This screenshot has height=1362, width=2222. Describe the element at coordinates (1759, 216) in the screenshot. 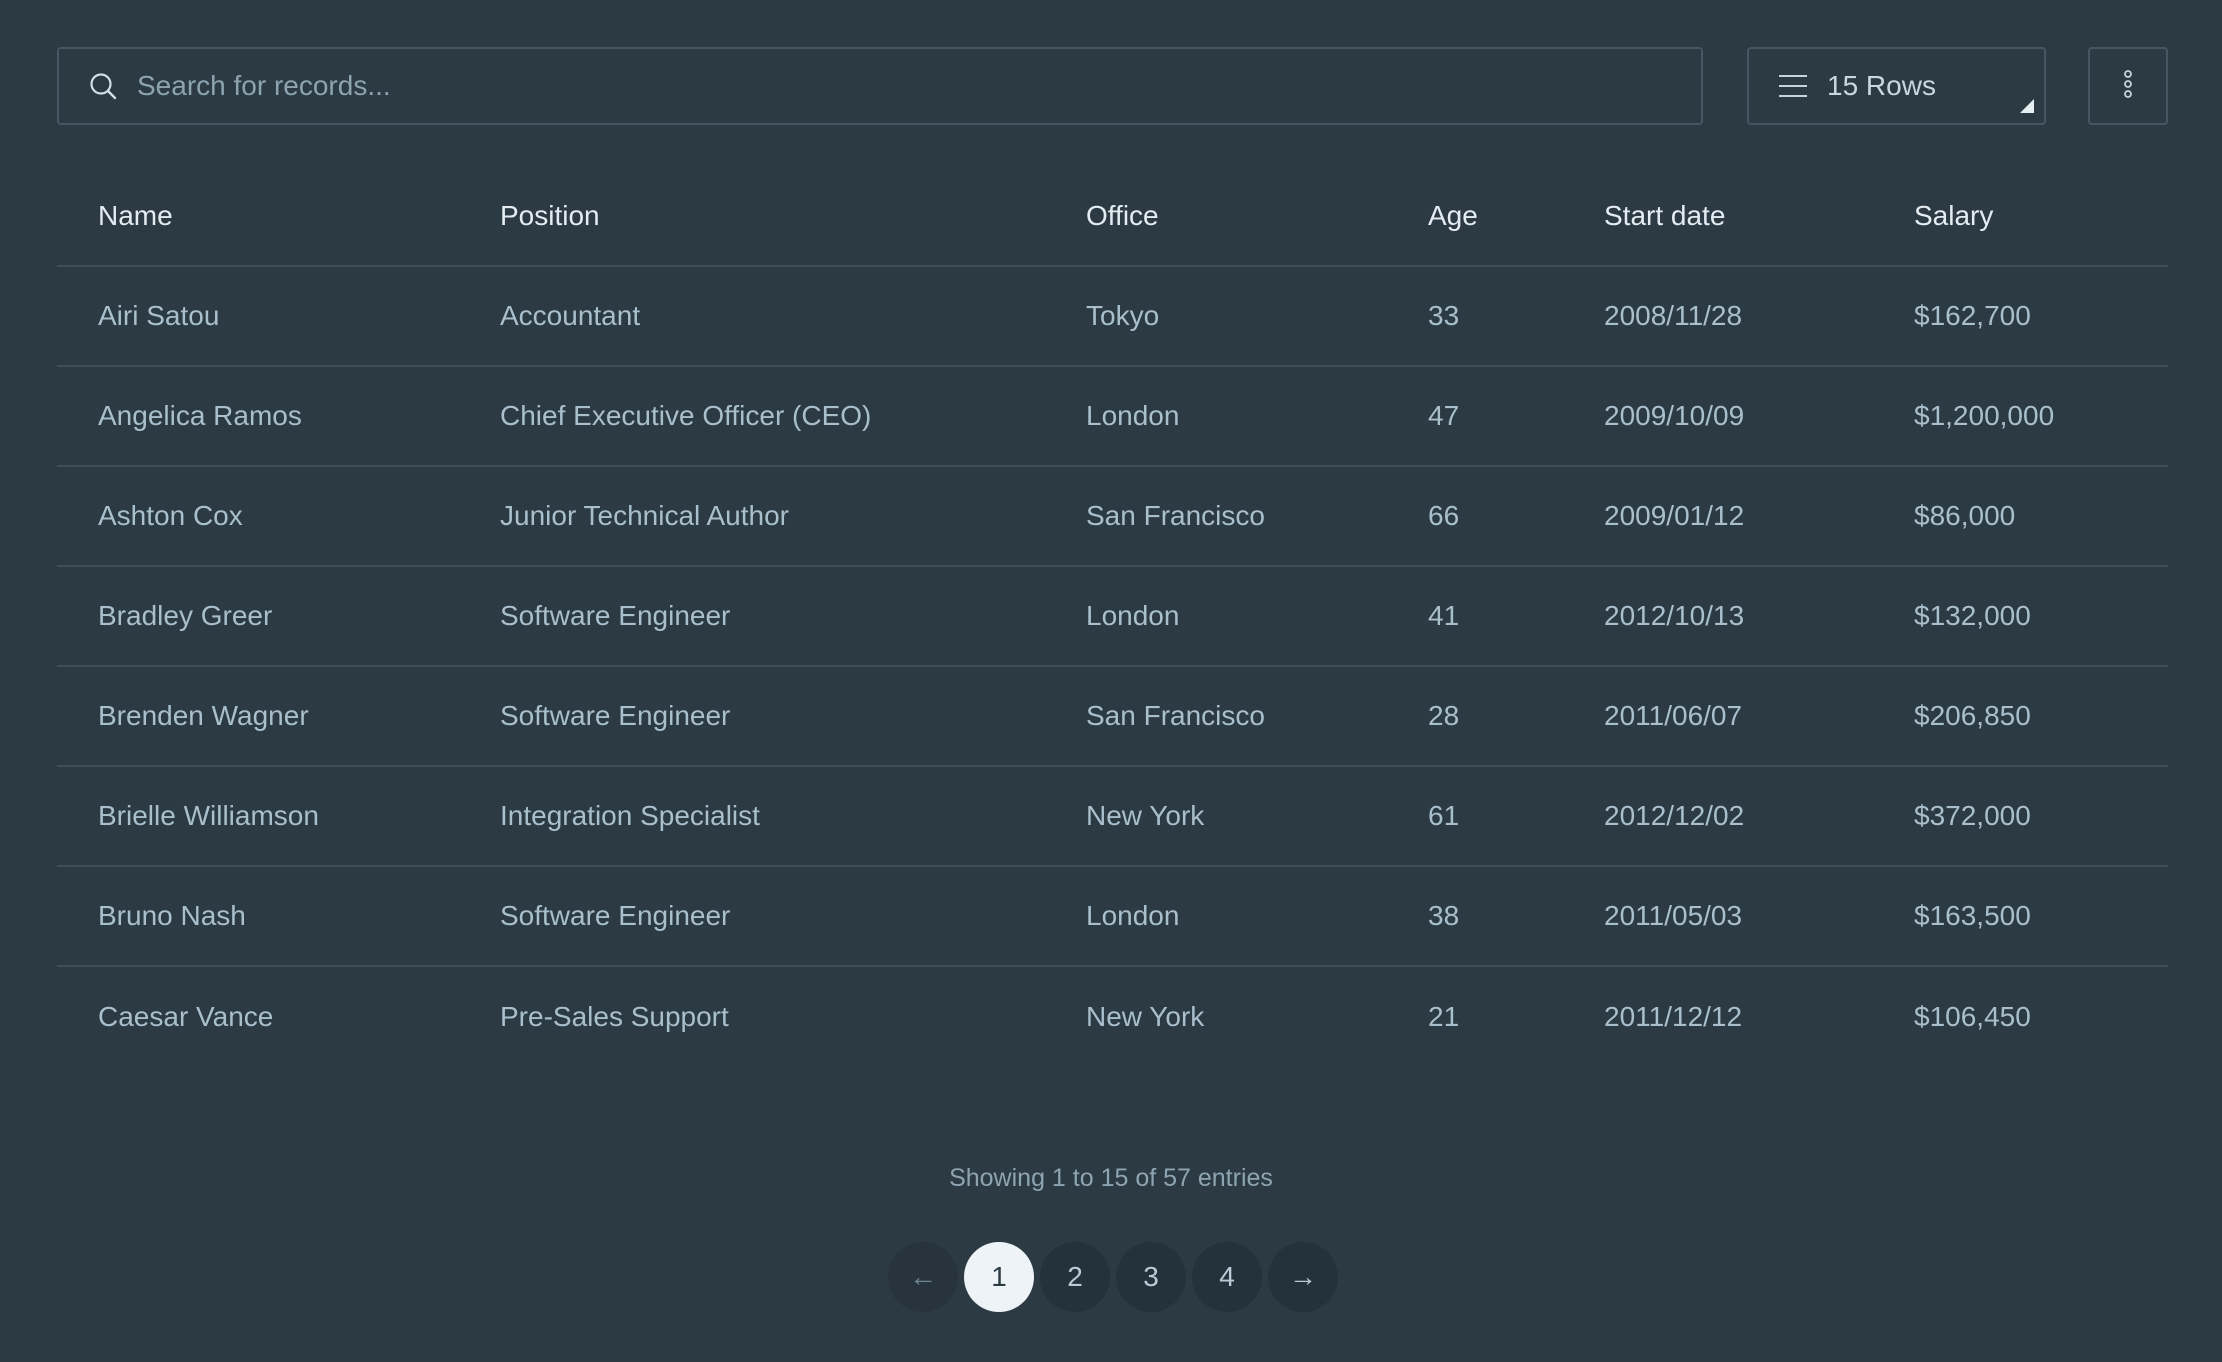

I see `column-header-start-date: Start date` at that location.